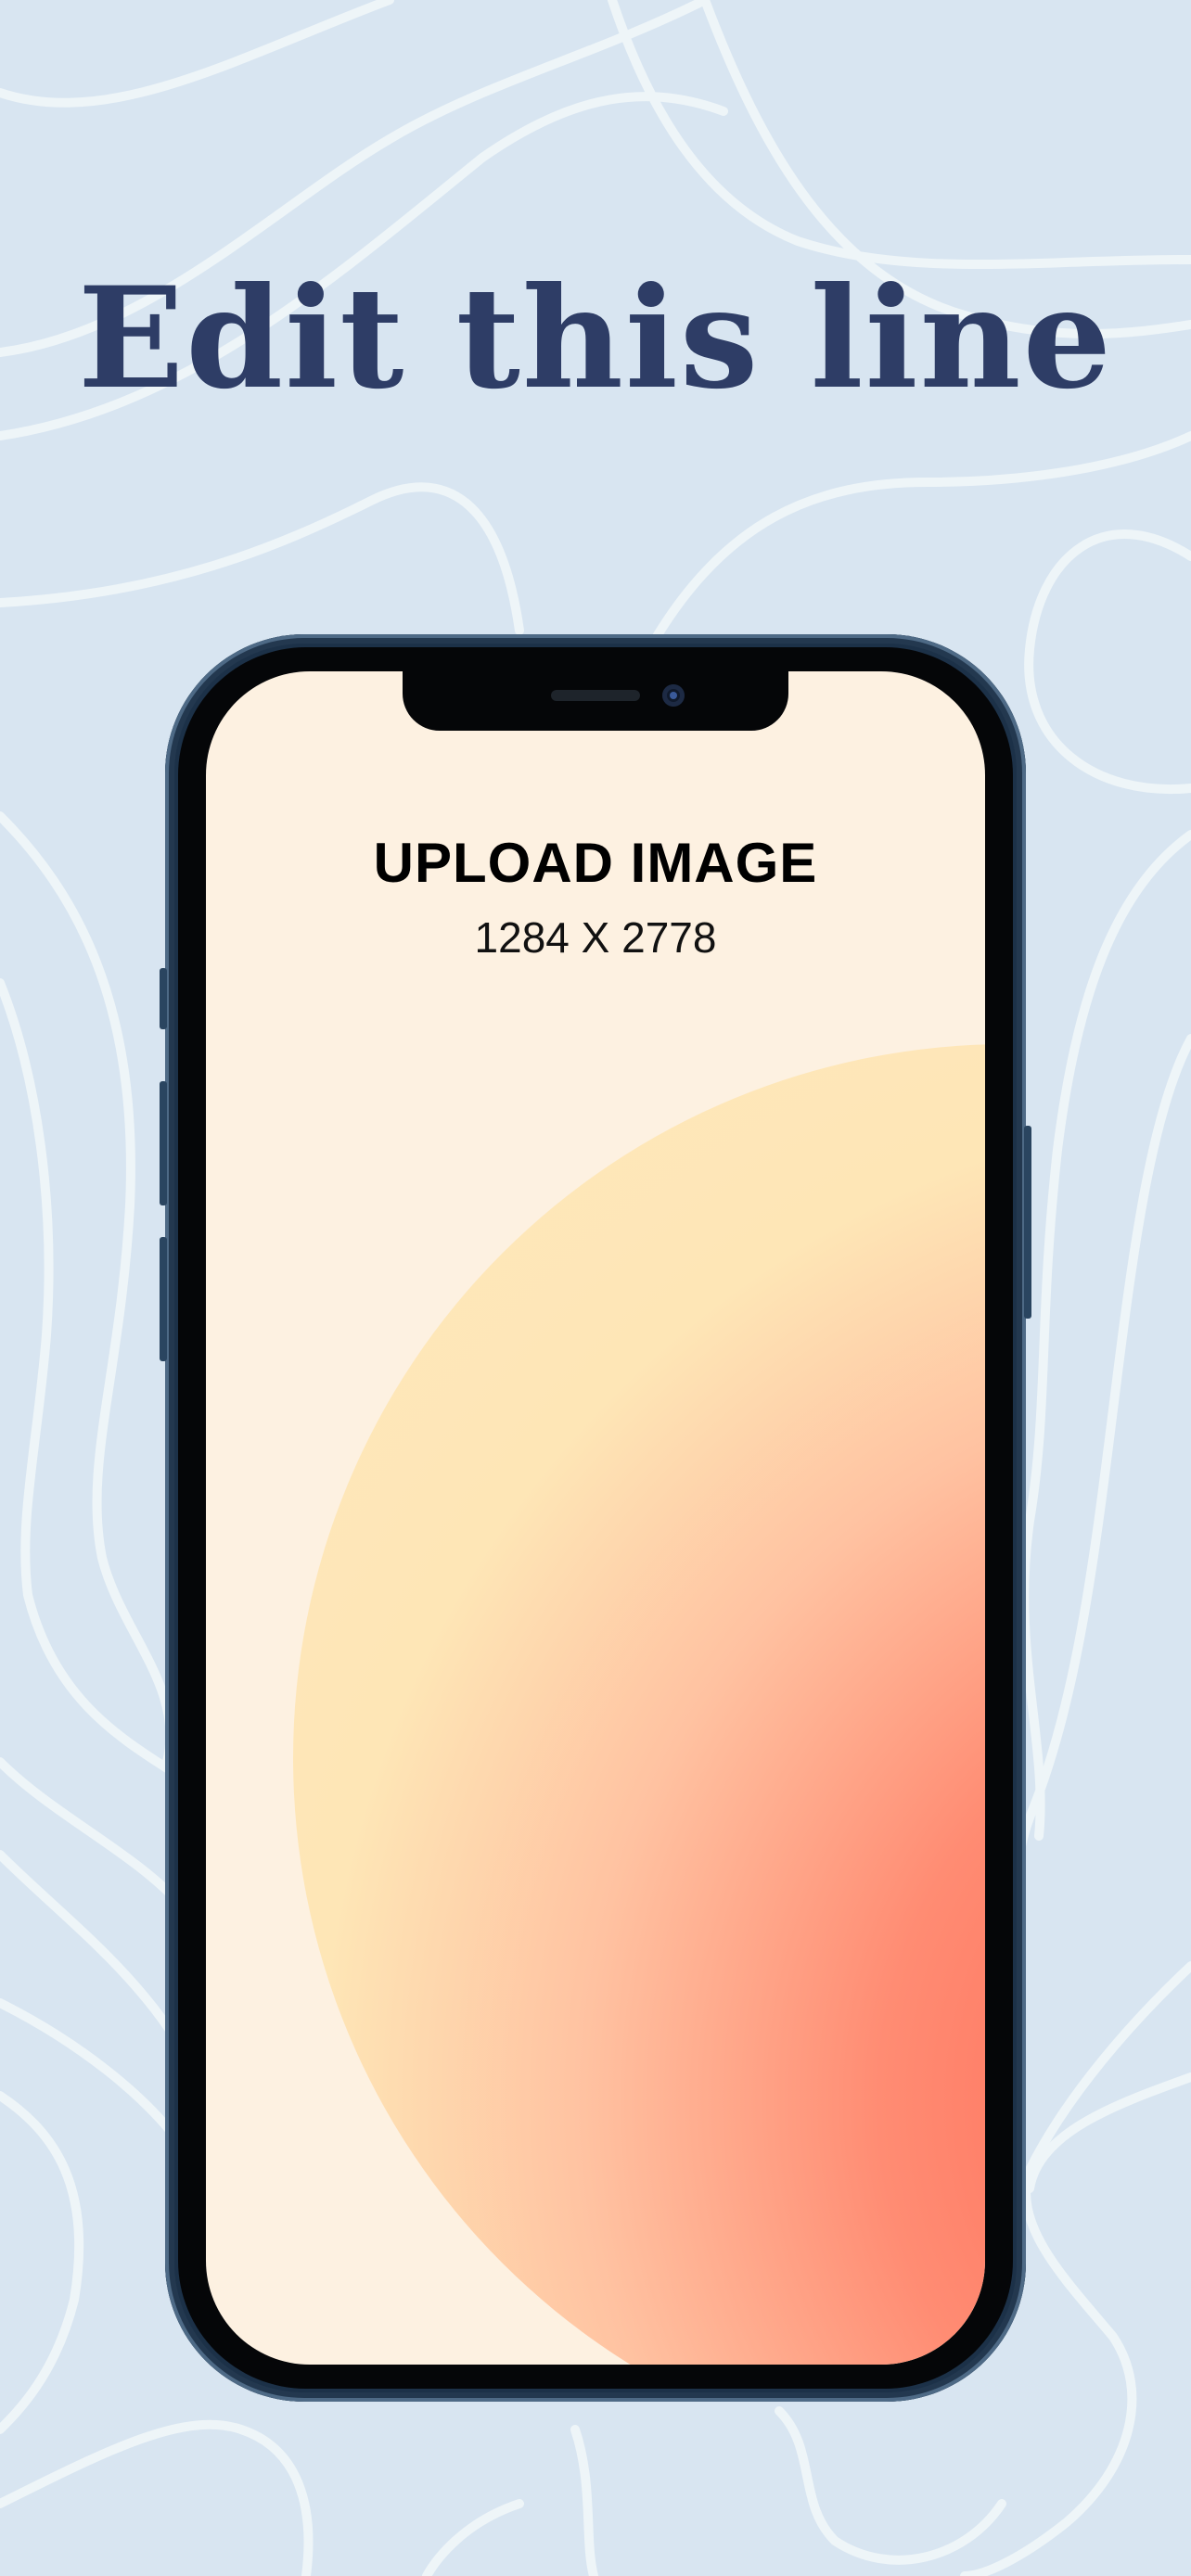 The image size is (1191, 2576). What do you see at coordinates (164, 1143) in the screenshot?
I see `volume-up-button` at bounding box center [164, 1143].